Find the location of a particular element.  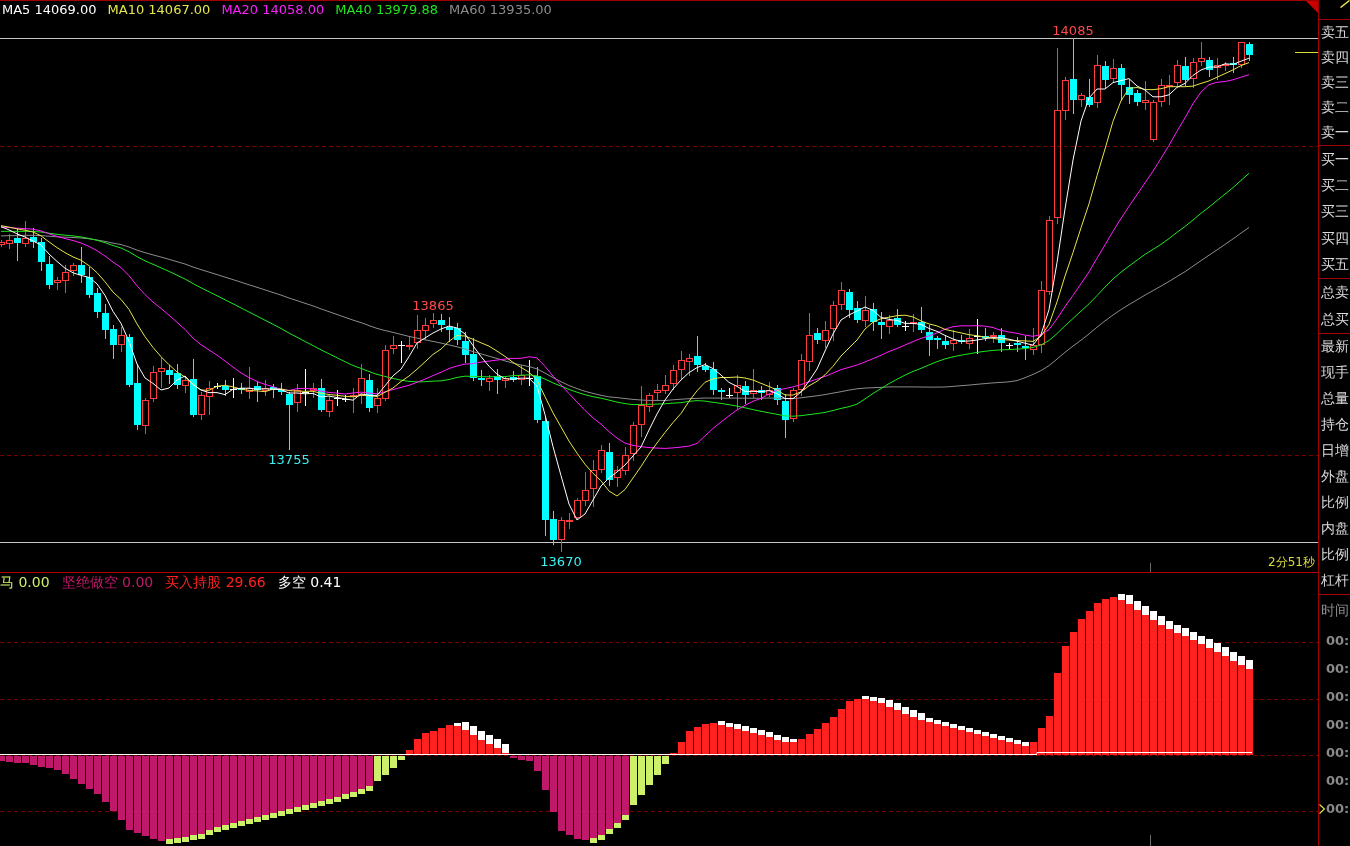

moving-average-label: MA20 14058.00 is located at coordinates (273, 10).